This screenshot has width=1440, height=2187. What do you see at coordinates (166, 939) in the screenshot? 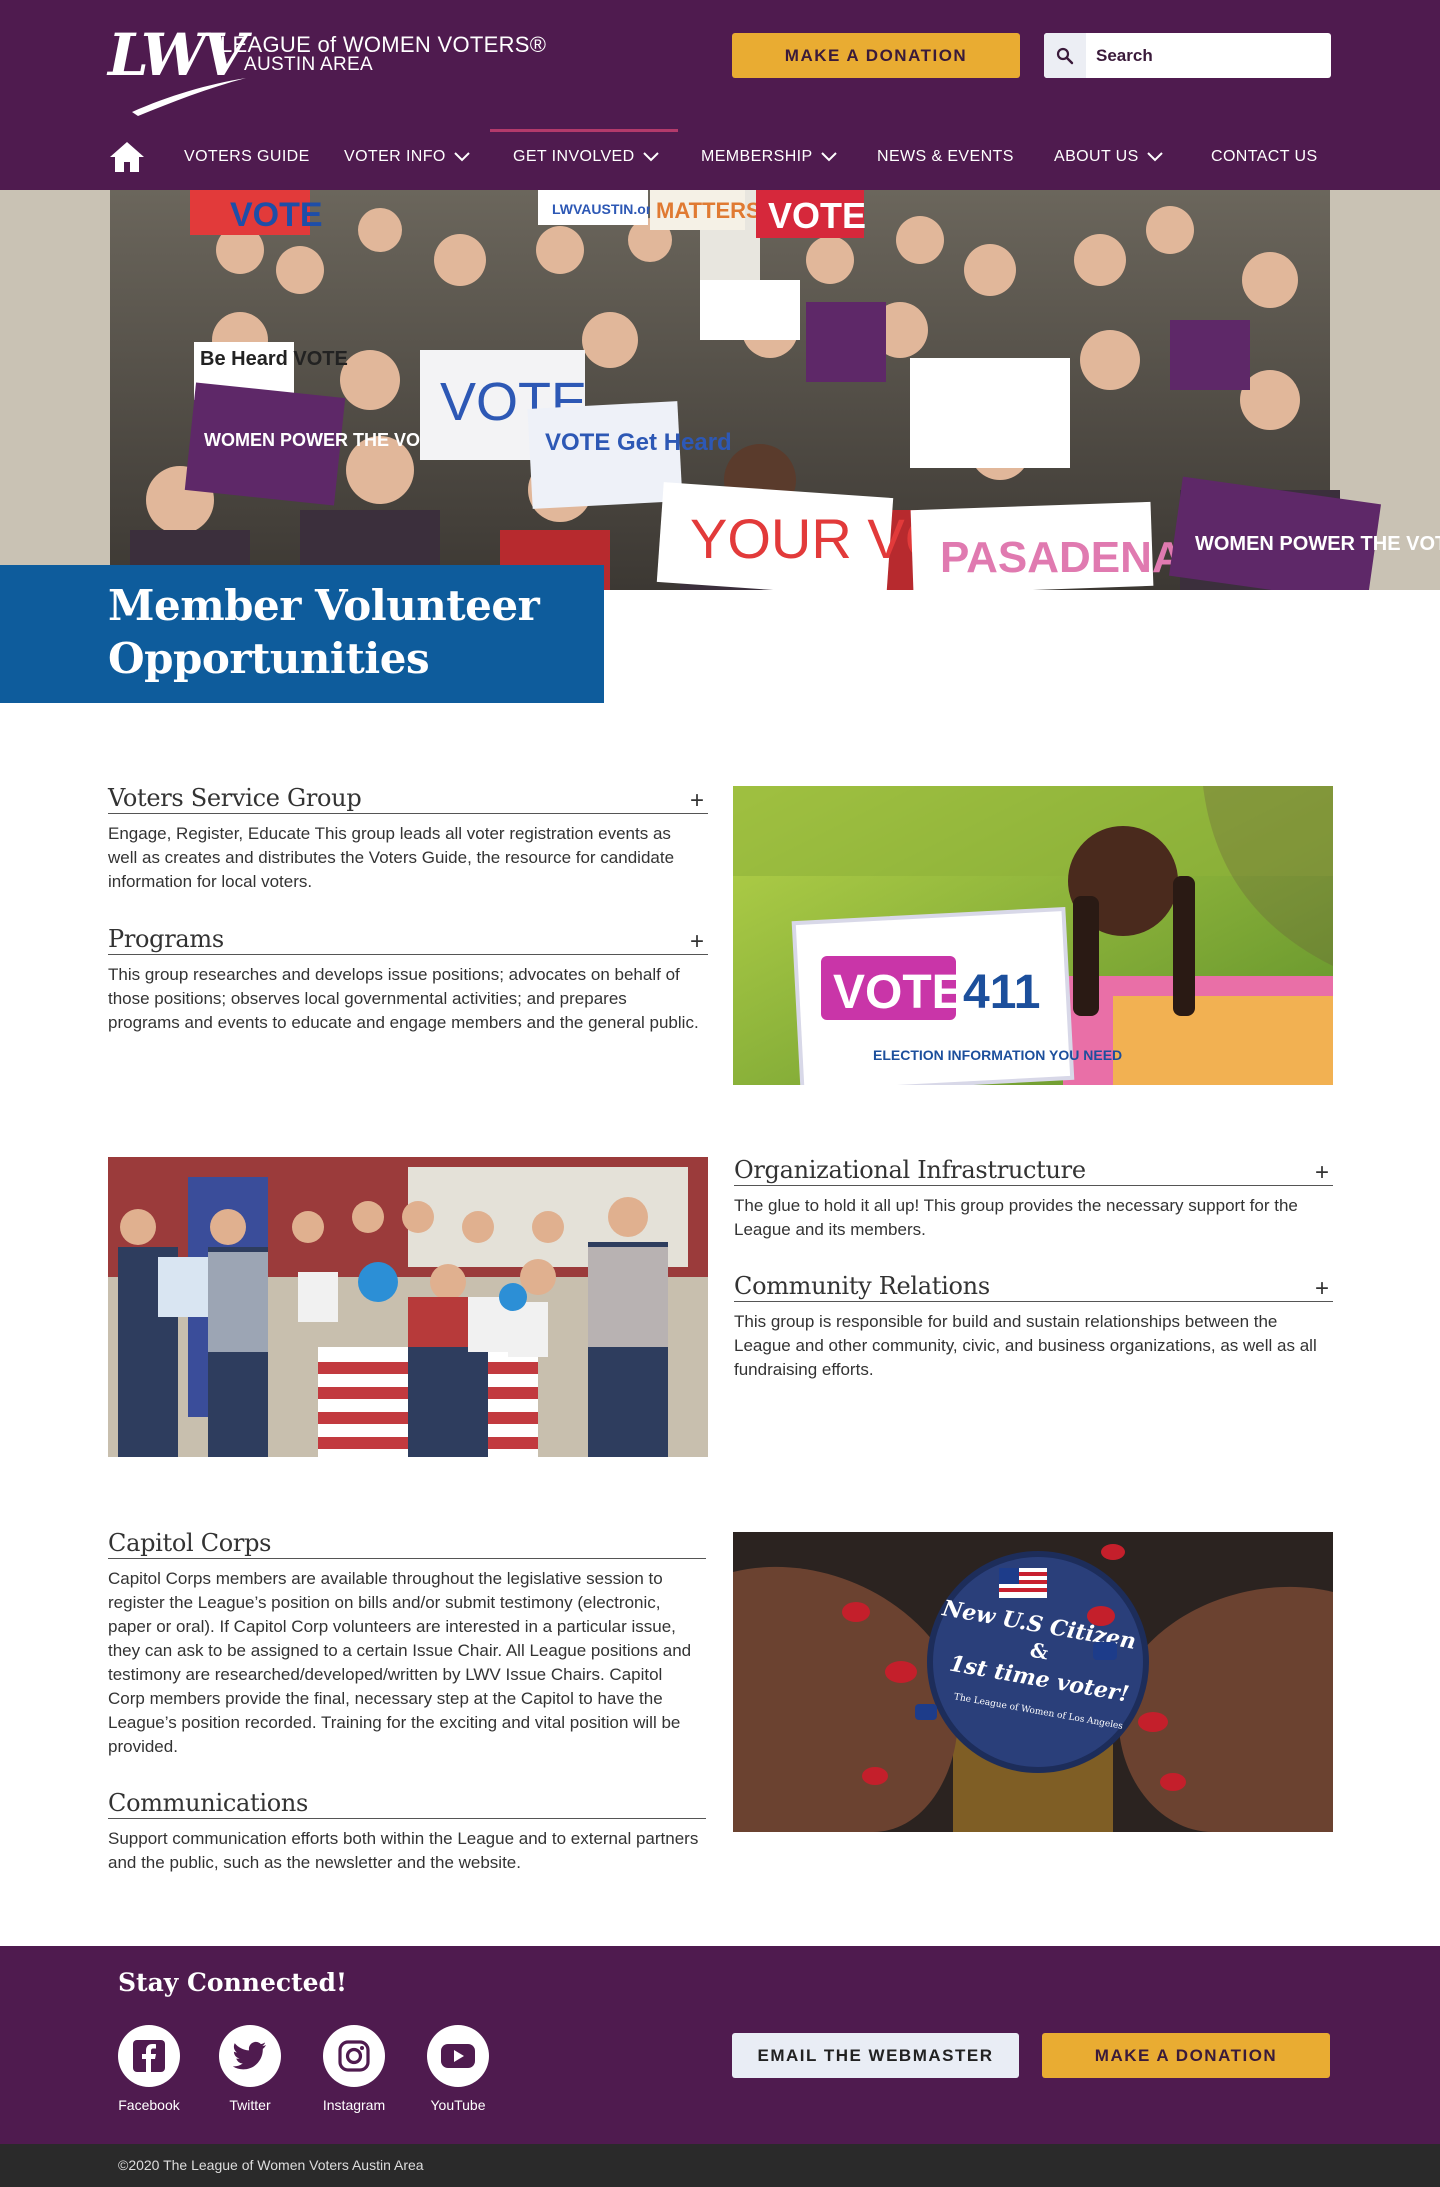
I see `accordion-title: Programs` at bounding box center [166, 939].